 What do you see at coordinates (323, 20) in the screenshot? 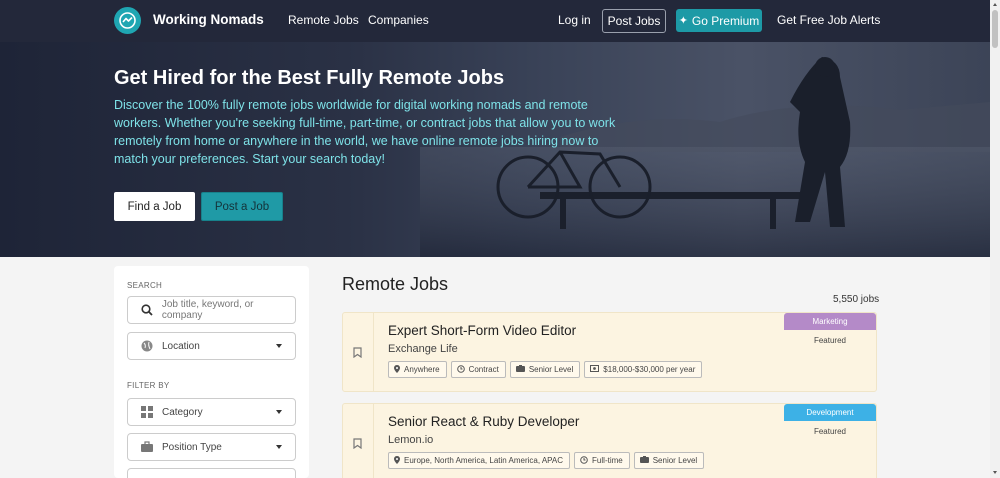
I see `nav-remote-jobs: Remote Jobs` at bounding box center [323, 20].